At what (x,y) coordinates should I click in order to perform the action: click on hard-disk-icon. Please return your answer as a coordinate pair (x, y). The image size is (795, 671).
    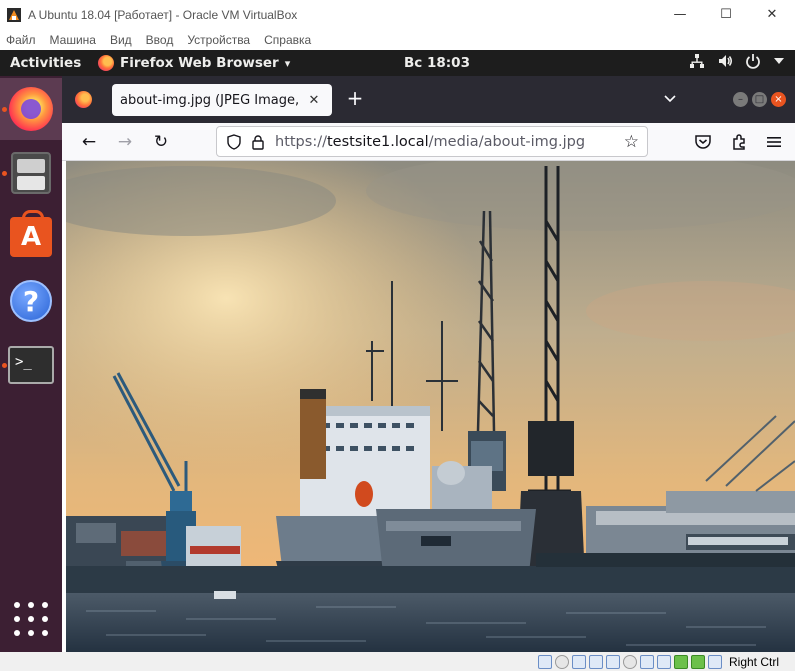
    Looking at the image, I should click on (544, 661).